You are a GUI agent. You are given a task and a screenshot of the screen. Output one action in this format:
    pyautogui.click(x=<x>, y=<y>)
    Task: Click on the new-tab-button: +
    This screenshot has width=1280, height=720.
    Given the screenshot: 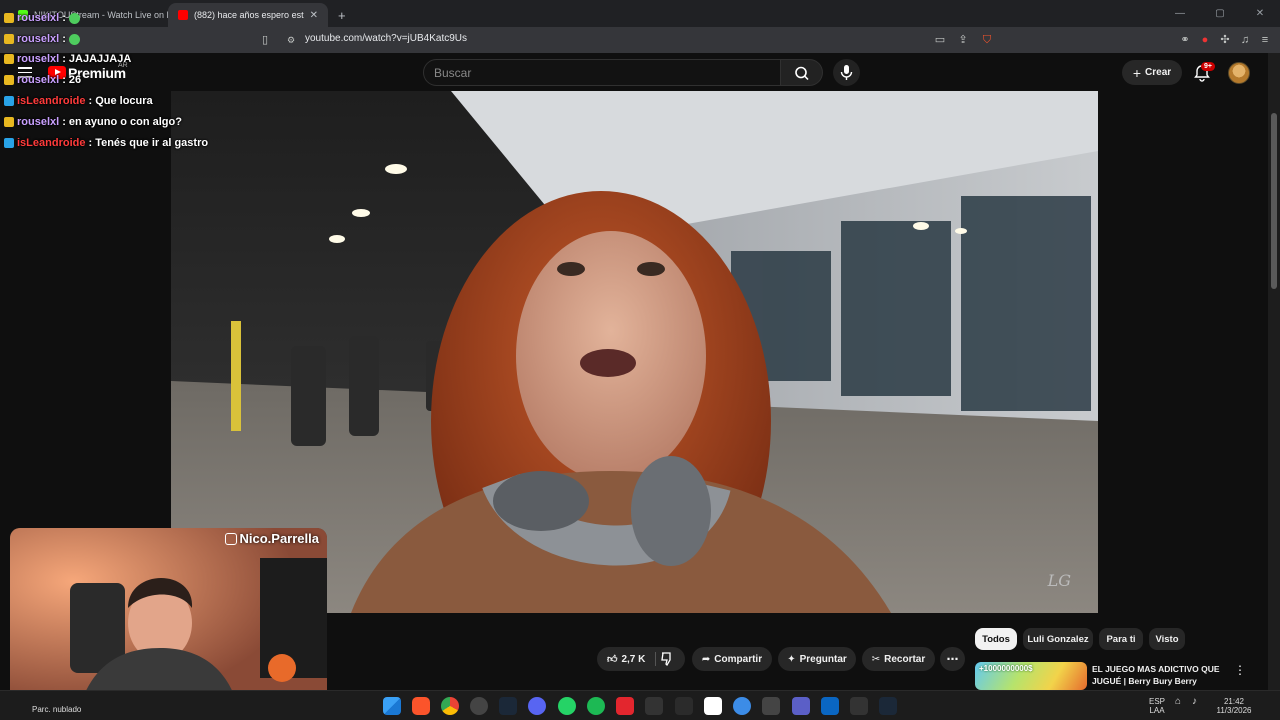 What is the action you would take?
    pyautogui.click(x=342, y=17)
    